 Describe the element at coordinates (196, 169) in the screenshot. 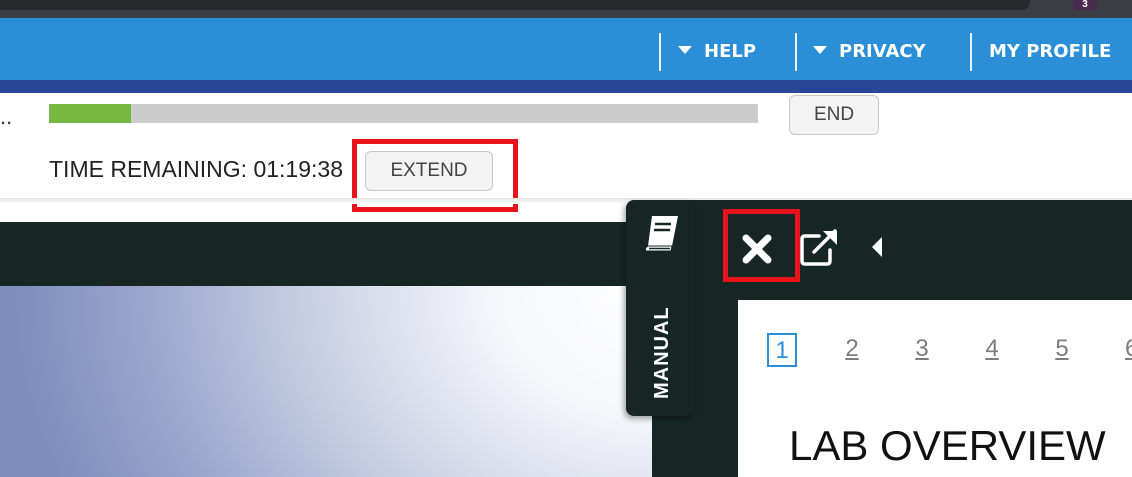

I see `time-remaining-label: TIME REMAINING: 01:19:38` at that location.